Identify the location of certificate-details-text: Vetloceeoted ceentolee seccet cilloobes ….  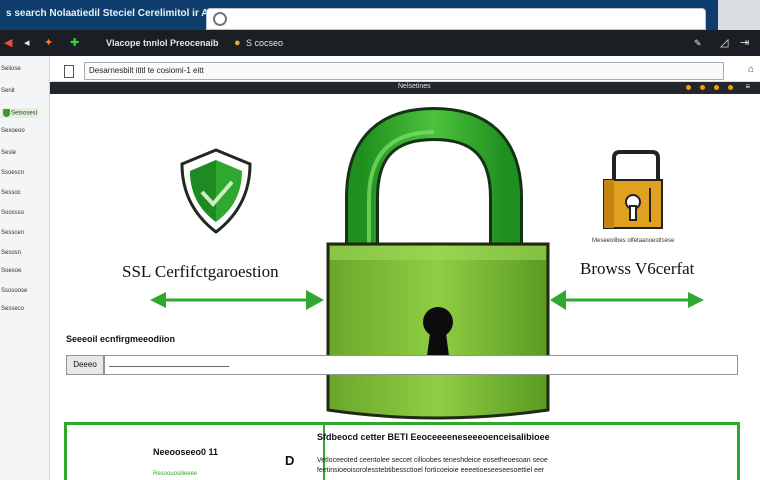
(432, 460).